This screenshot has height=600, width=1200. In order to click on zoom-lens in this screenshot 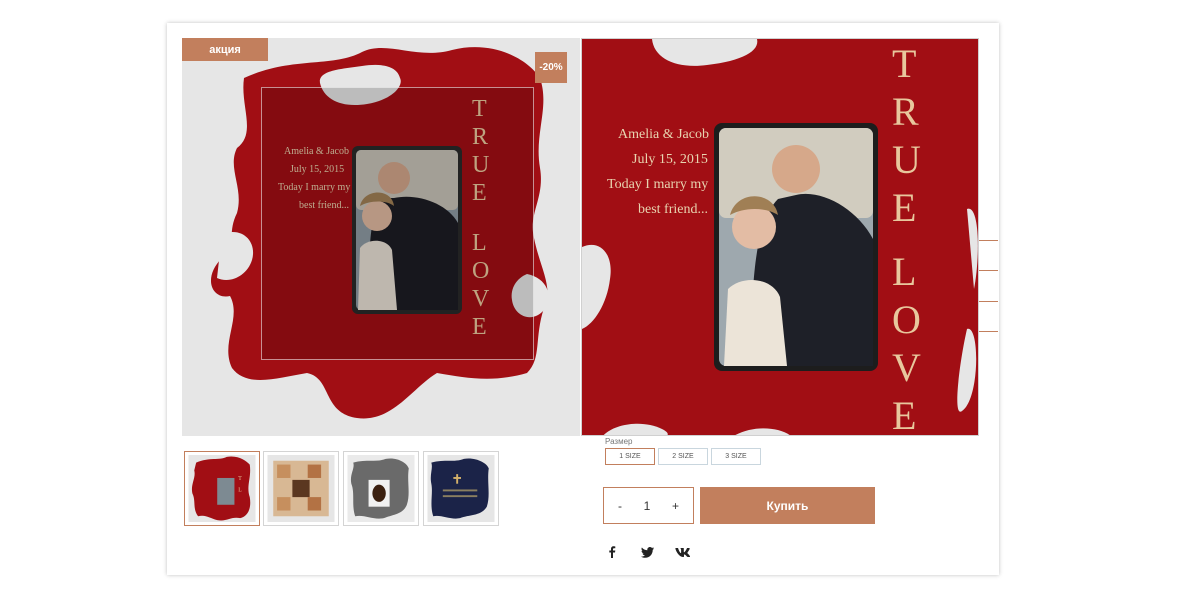, I will do `click(397, 223)`.